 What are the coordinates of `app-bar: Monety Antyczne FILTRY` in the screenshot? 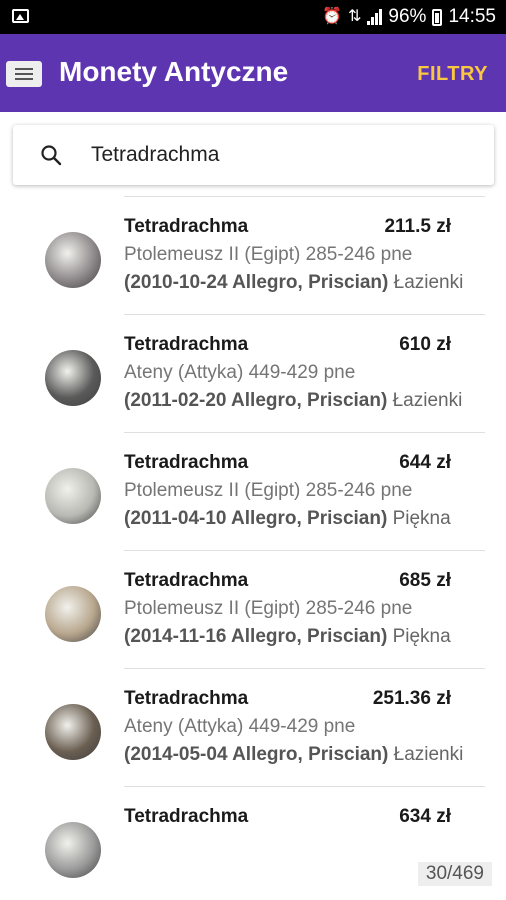 It's located at (253, 73).